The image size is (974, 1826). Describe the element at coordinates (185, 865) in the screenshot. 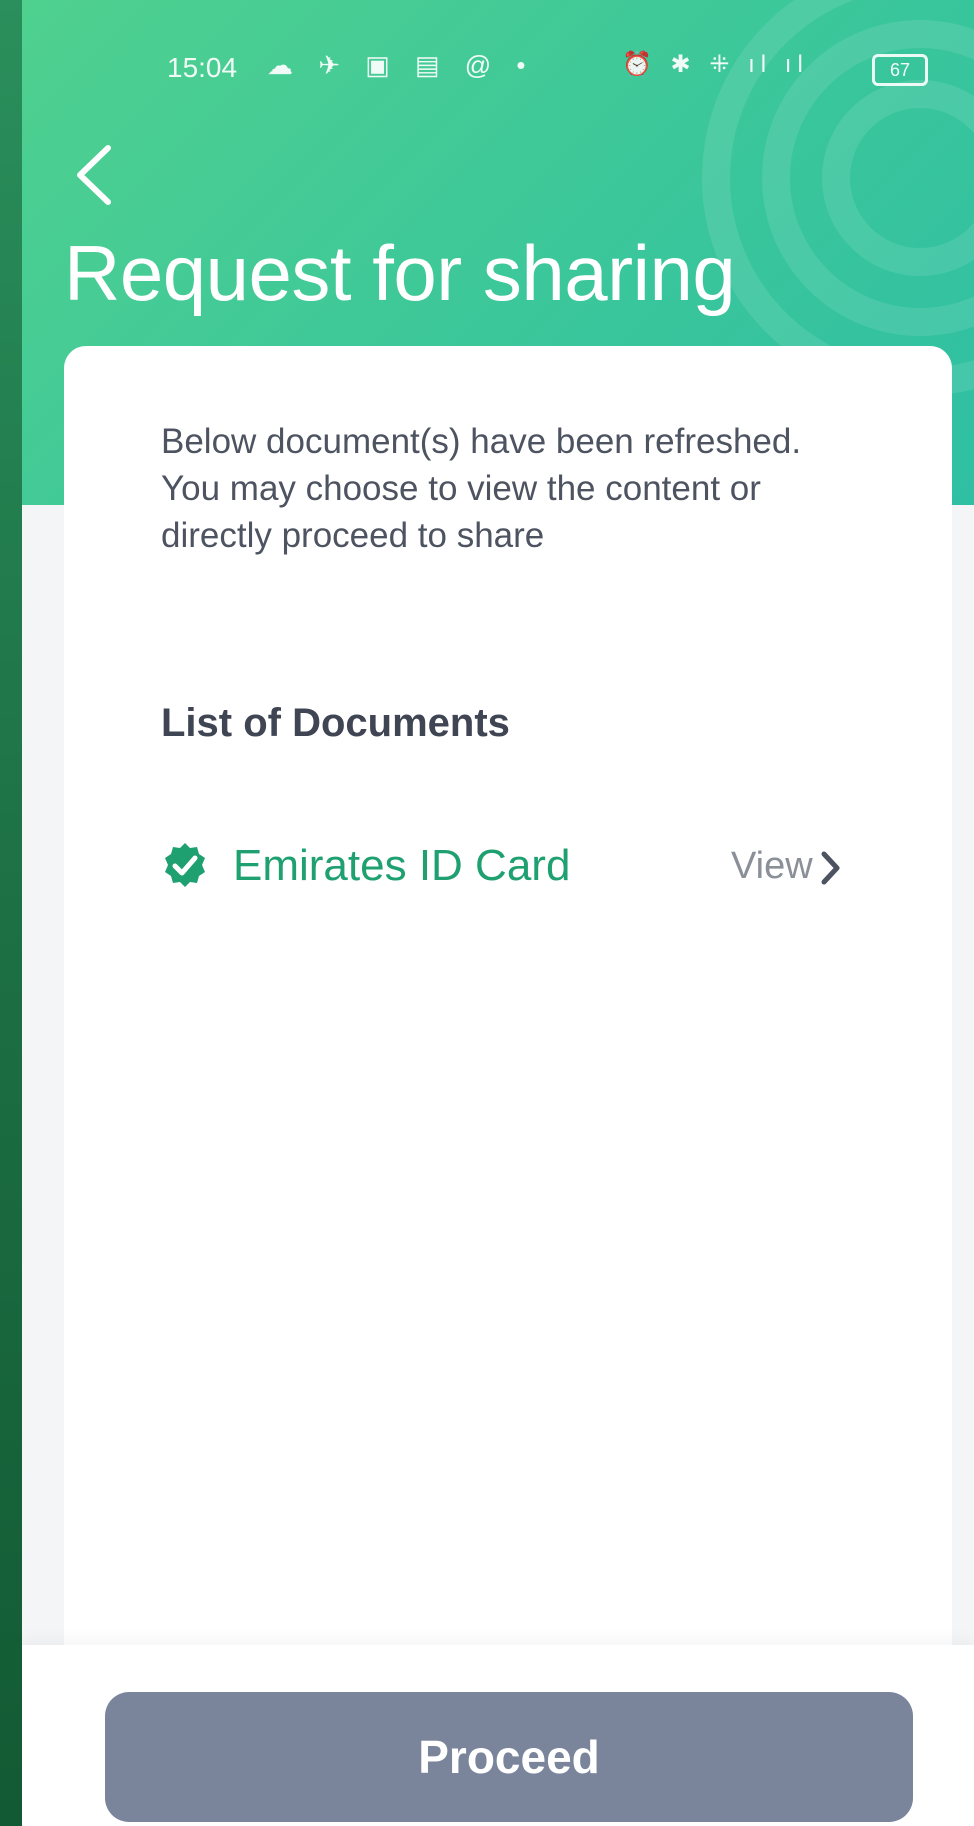

I see `verified-check-icon` at that location.